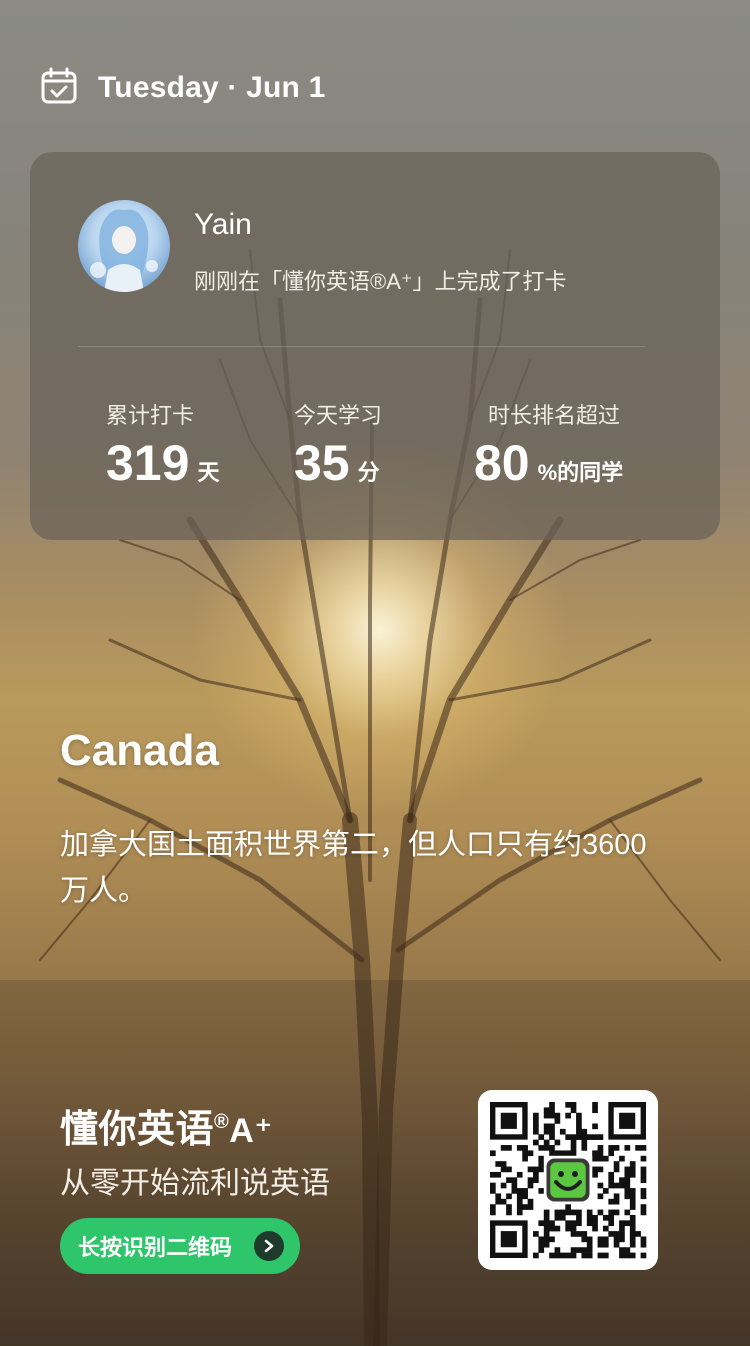 This screenshot has height=1346, width=750. Describe the element at coordinates (338, 415) in the screenshot. I see `stat-label: 今天学习` at that location.